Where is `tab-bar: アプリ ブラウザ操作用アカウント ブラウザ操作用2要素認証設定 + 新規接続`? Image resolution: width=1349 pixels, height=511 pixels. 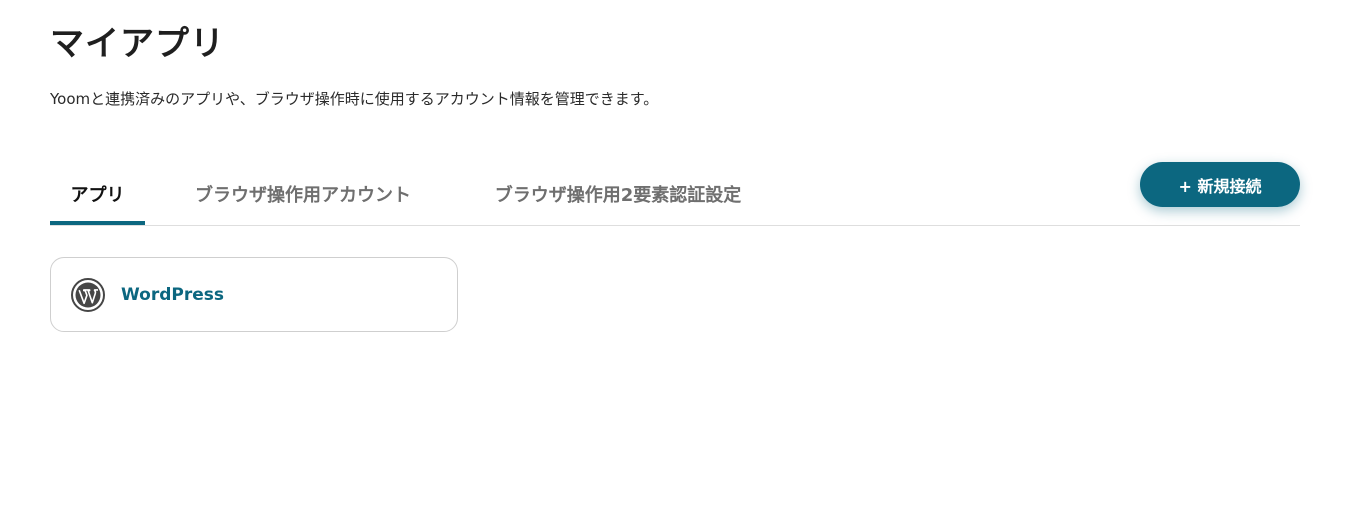 tab-bar: アプリ ブラウザ操作用アカウント ブラウザ操作用2要素認証設定 + 新規接続 is located at coordinates (675, 194).